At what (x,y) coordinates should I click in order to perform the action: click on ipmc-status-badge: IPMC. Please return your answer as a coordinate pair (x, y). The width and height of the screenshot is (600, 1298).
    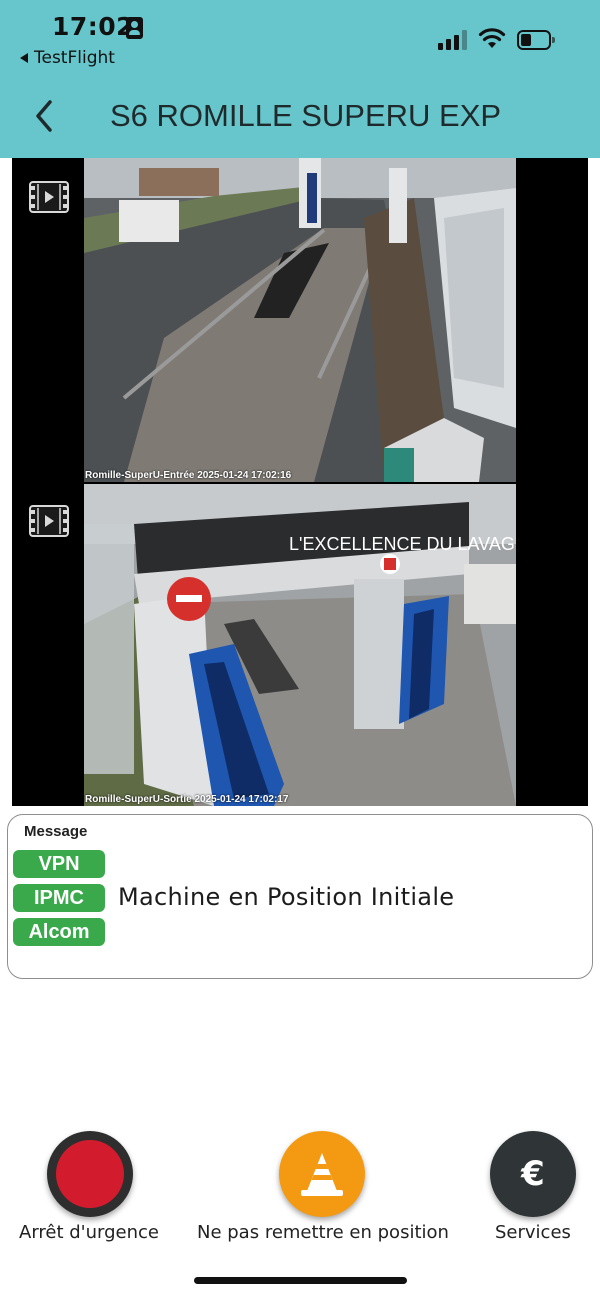
    Looking at the image, I should click on (59, 898).